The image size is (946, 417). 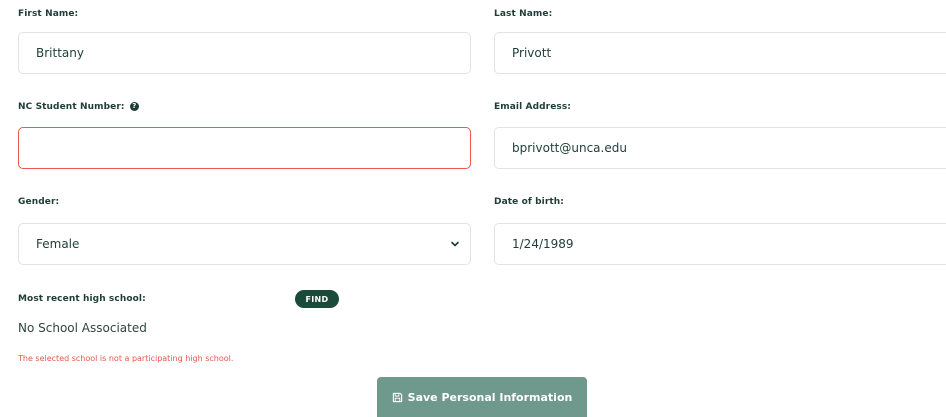 I want to click on save-personal-info-button: Save Personal Information, so click(x=482, y=397).